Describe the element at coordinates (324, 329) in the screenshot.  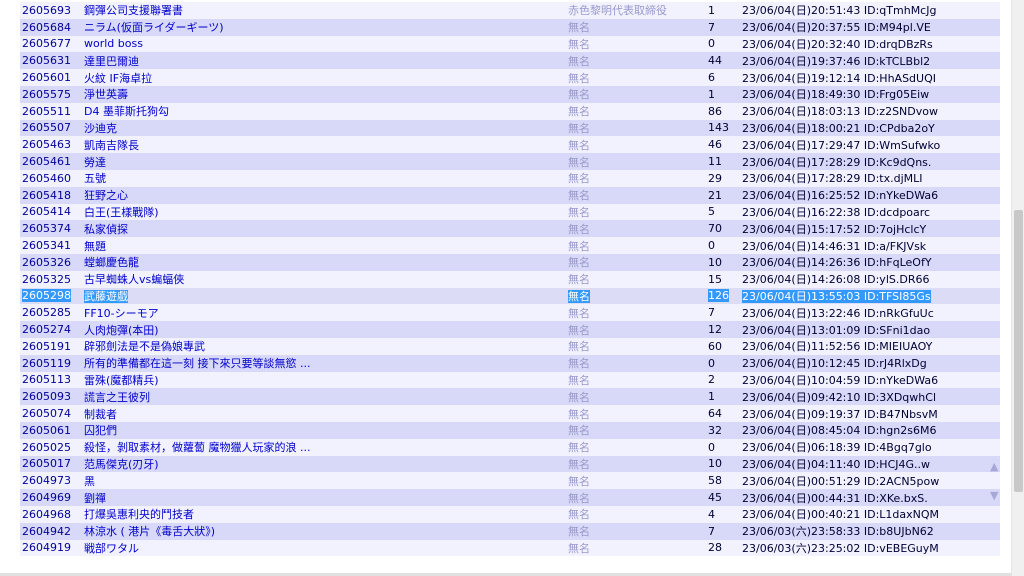
I see `thread-title: 人肉炮彈(本田)` at that location.